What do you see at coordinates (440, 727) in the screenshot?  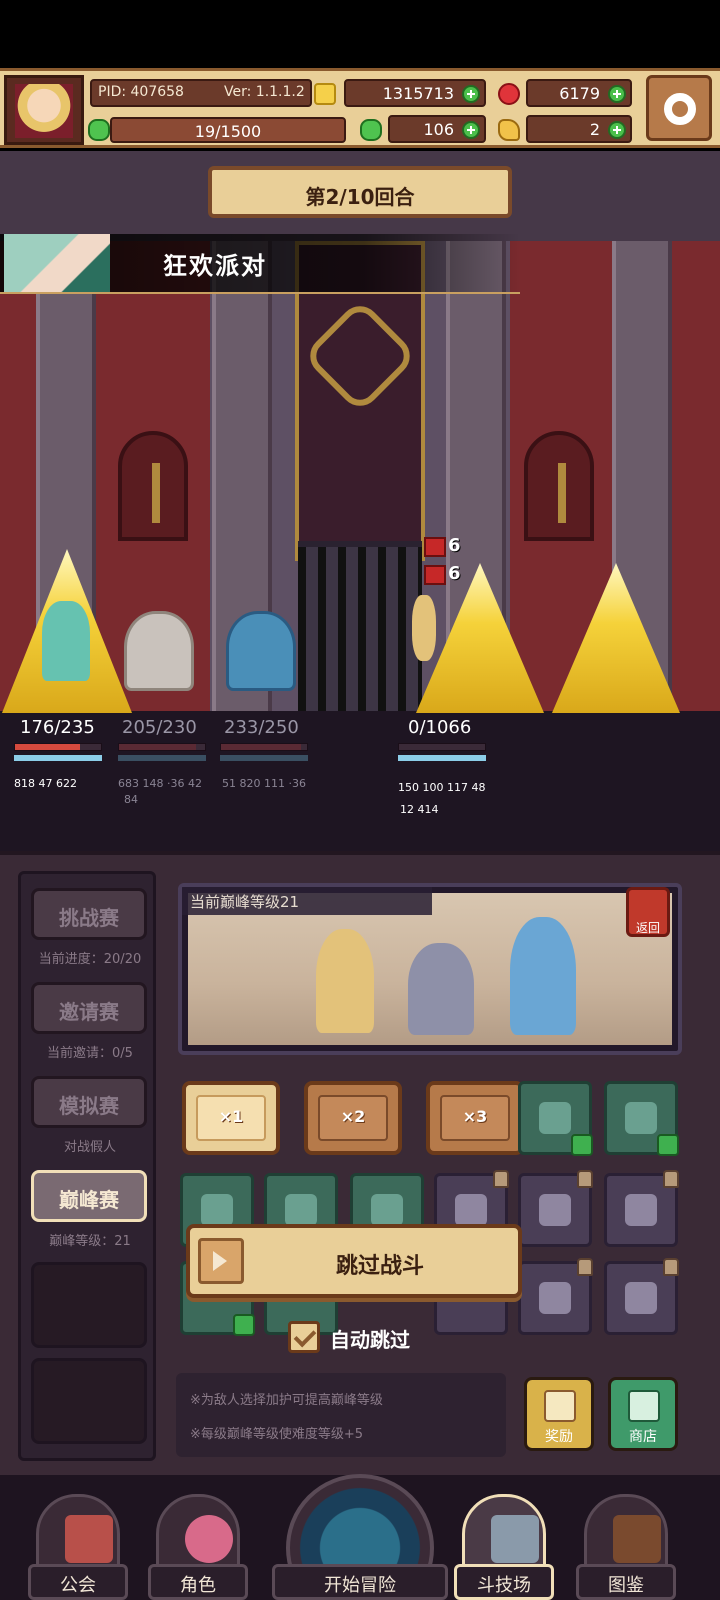 I see `enemy-hp-text: 0/1066` at bounding box center [440, 727].